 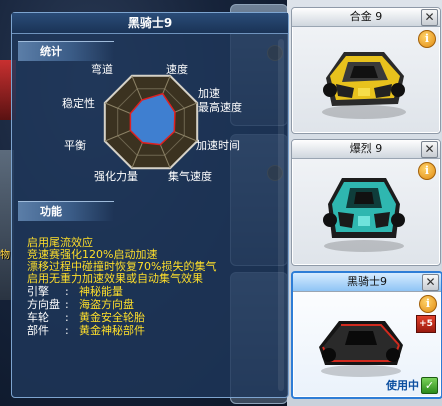 What do you see at coordinates (361, 349) in the screenshot?
I see `car-image-black-red` at bounding box center [361, 349].